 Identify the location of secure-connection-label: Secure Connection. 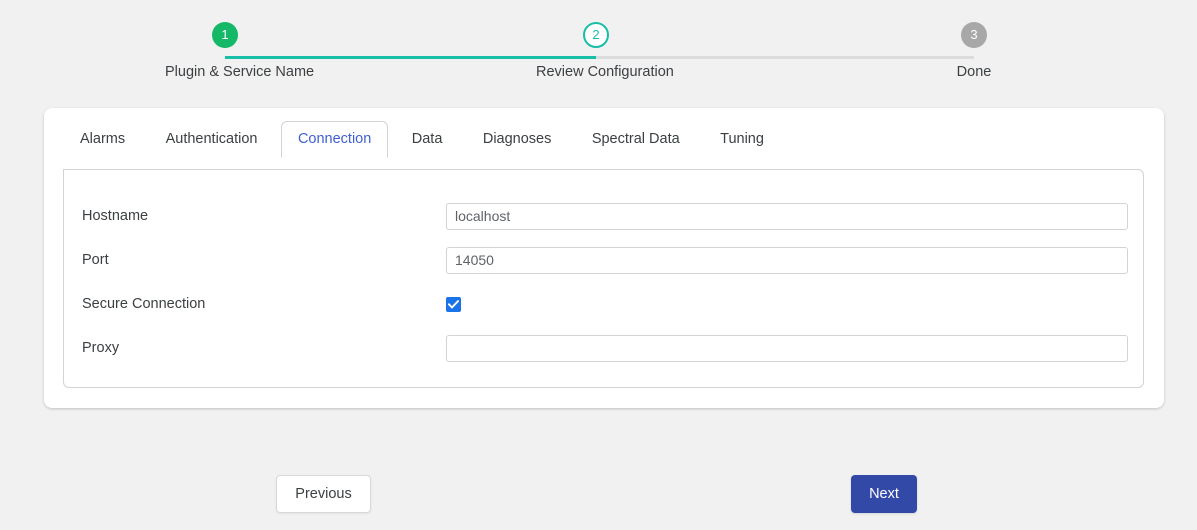
(144, 304).